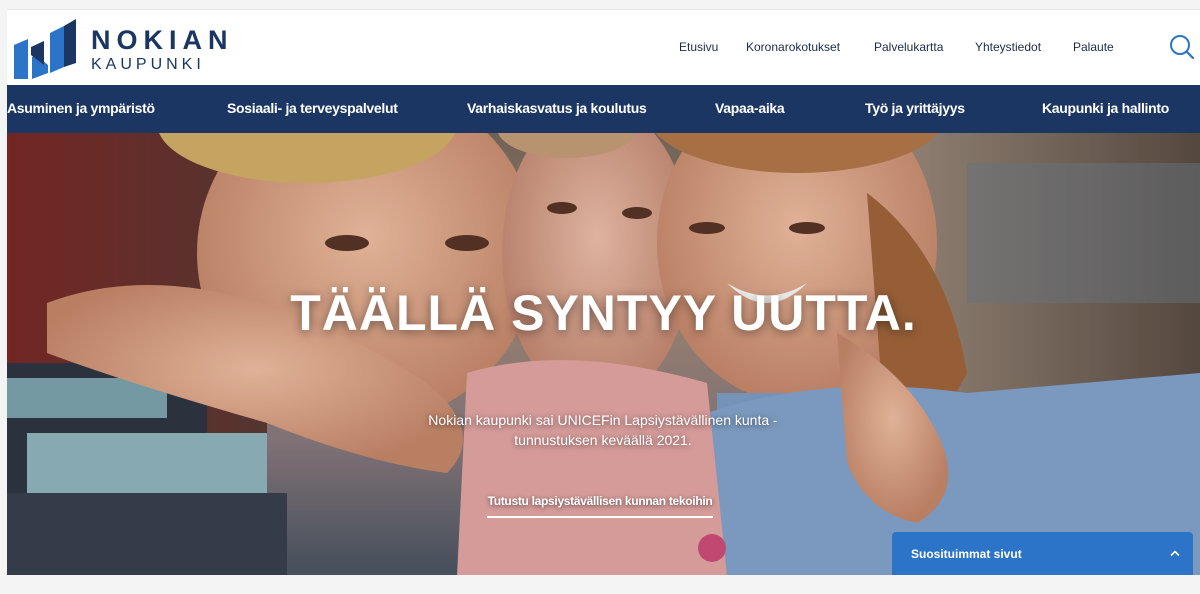  What do you see at coordinates (1008, 47) in the screenshot?
I see `topnav-item-yhteystiedot: Yhteystiedot` at bounding box center [1008, 47].